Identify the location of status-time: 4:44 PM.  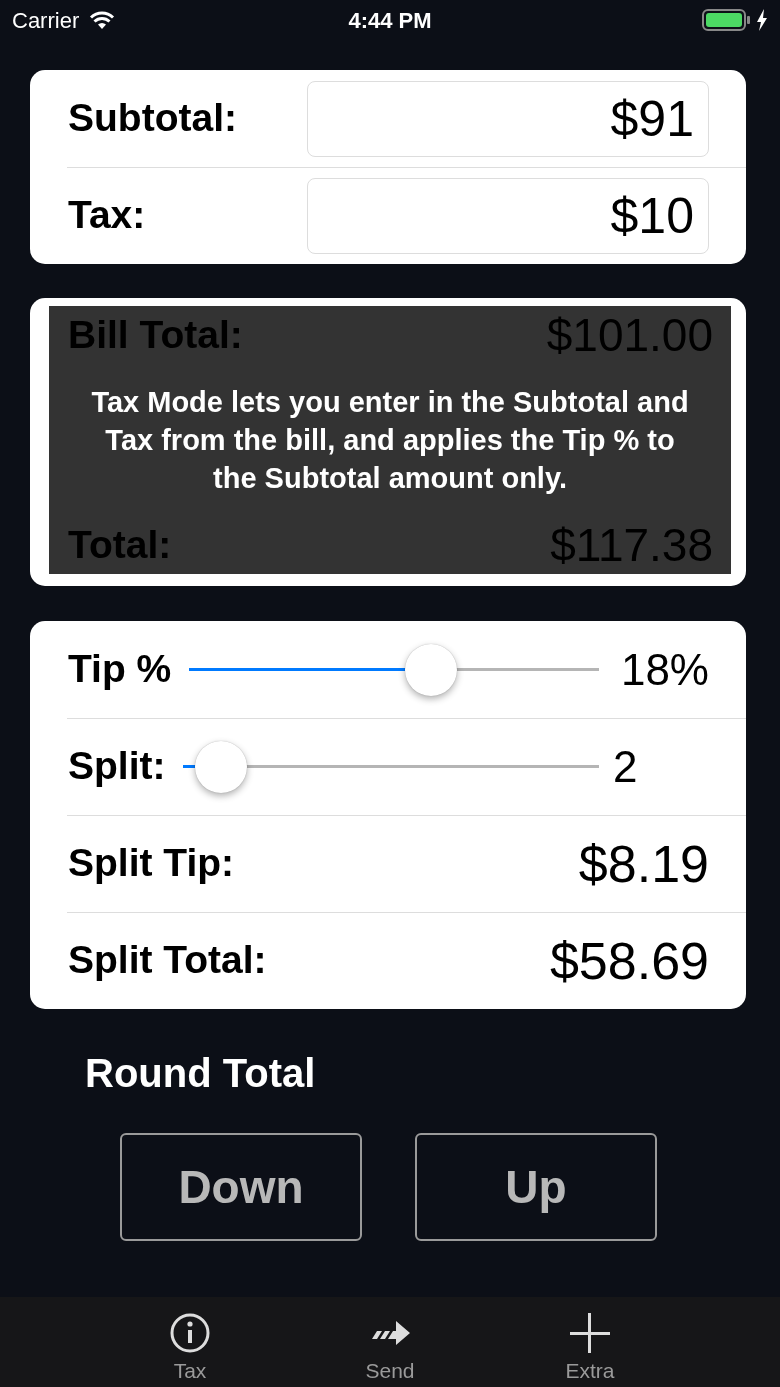
(390, 20).